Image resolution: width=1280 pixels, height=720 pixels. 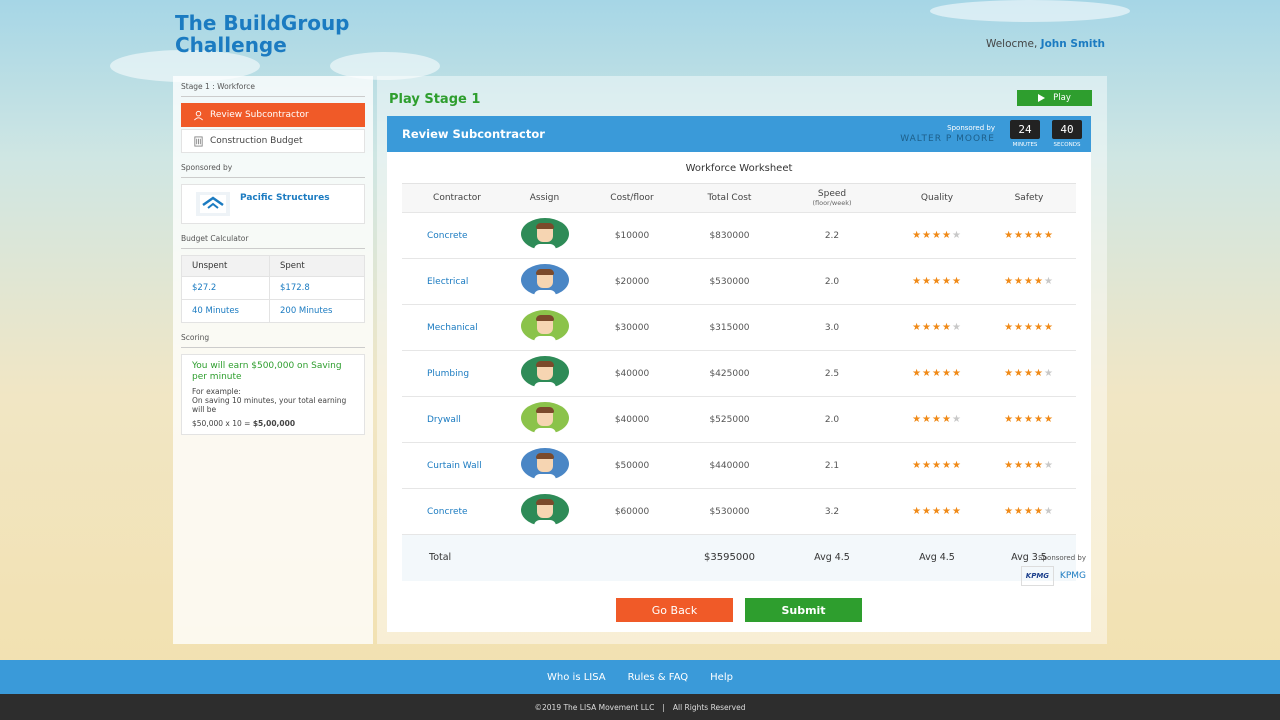 I want to click on total-cost-cell: $525000, so click(x=729, y=419).